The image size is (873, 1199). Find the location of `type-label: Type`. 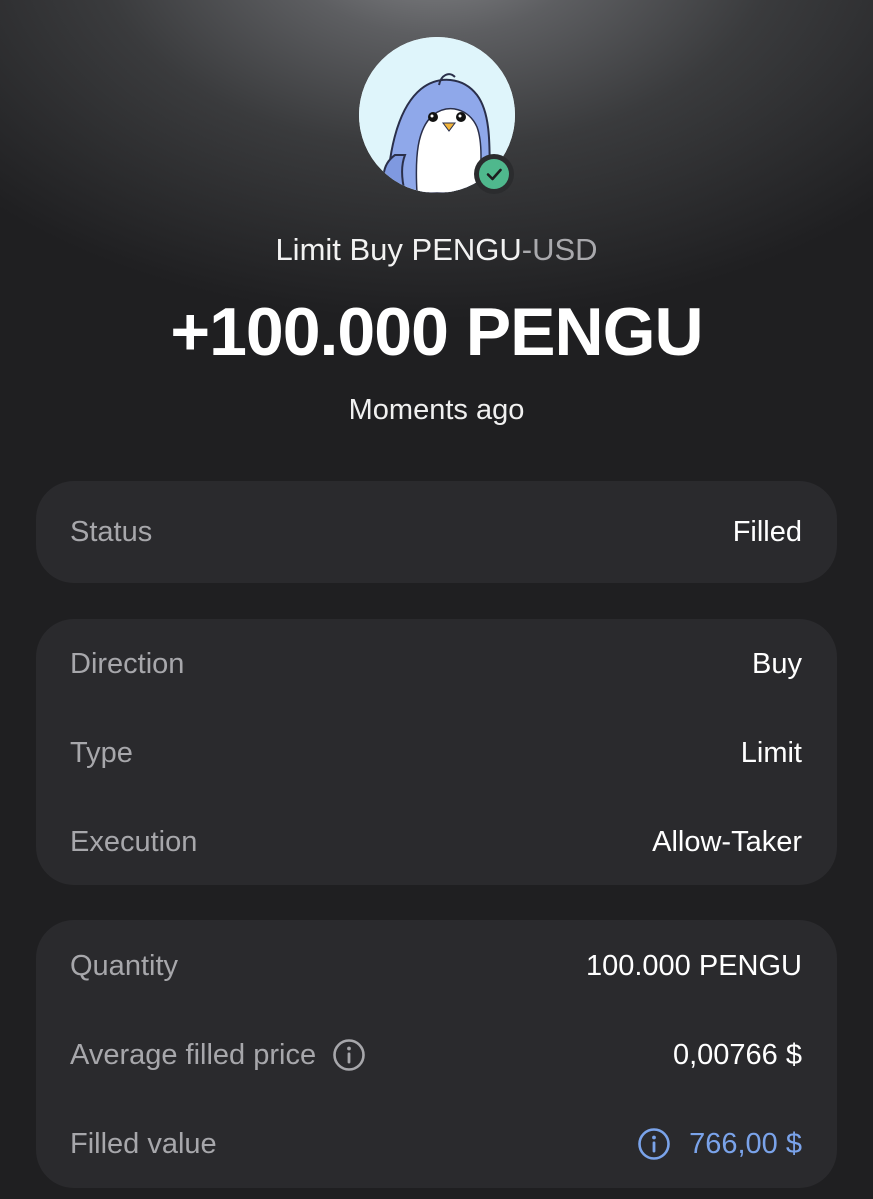

type-label: Type is located at coordinates (101, 752).